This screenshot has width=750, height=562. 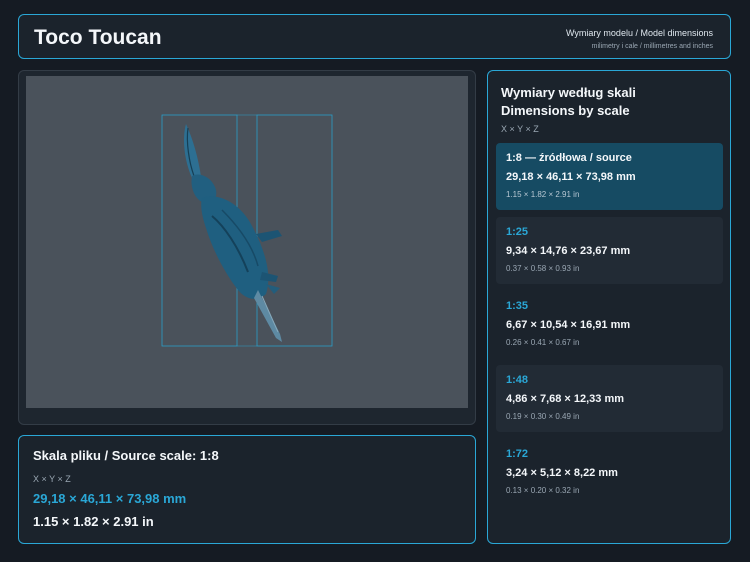 What do you see at coordinates (568, 251) in the screenshot?
I see `scale-dimensions-mm: 9,34 × 14,76 × 23,67 mm` at bounding box center [568, 251].